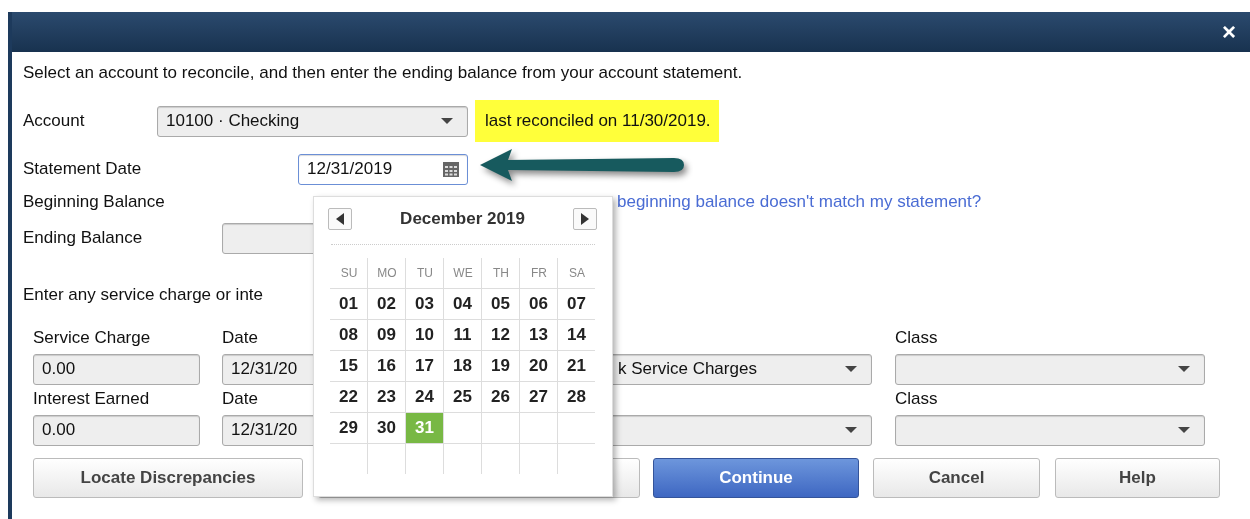 This screenshot has width=1250, height=519. What do you see at coordinates (348, 304) in the screenshot?
I see `calendar-day: 01` at bounding box center [348, 304].